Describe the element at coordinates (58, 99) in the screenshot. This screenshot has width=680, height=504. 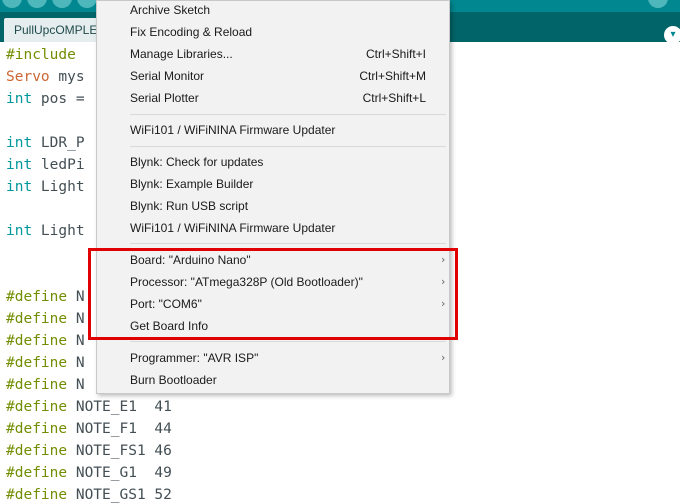
I see `code-token: pos =` at that location.